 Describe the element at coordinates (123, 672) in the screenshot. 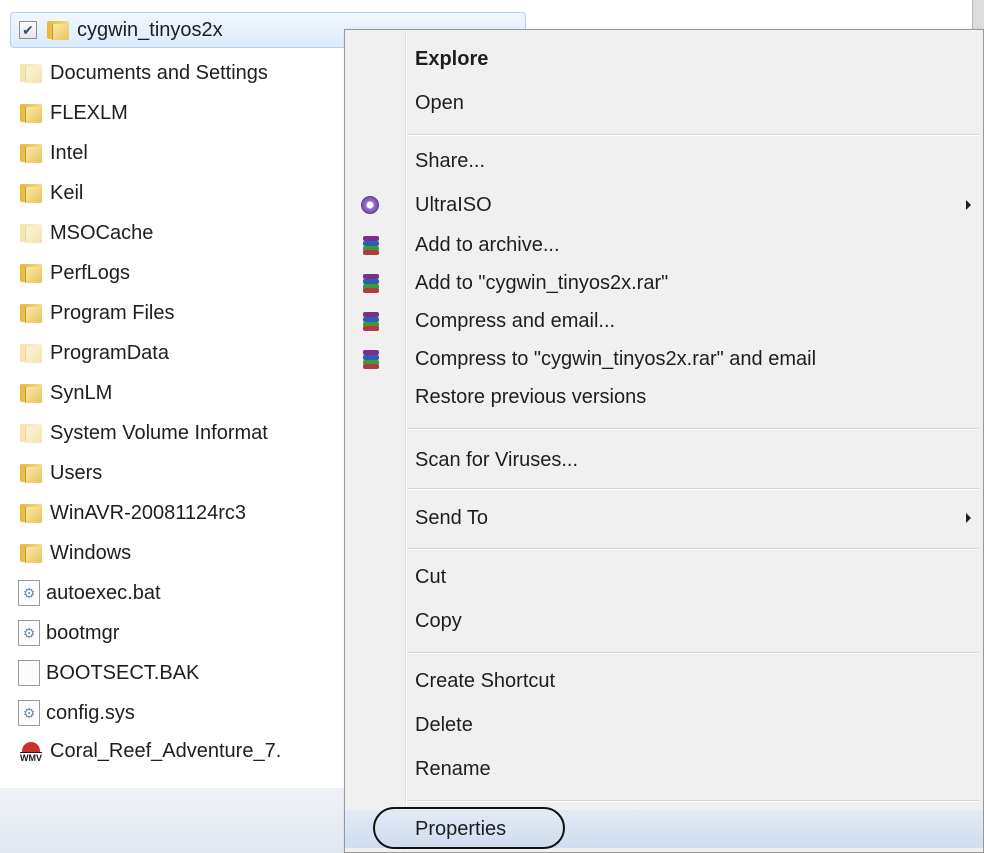

I see `file-name: BOOTSECT.BAK` at that location.